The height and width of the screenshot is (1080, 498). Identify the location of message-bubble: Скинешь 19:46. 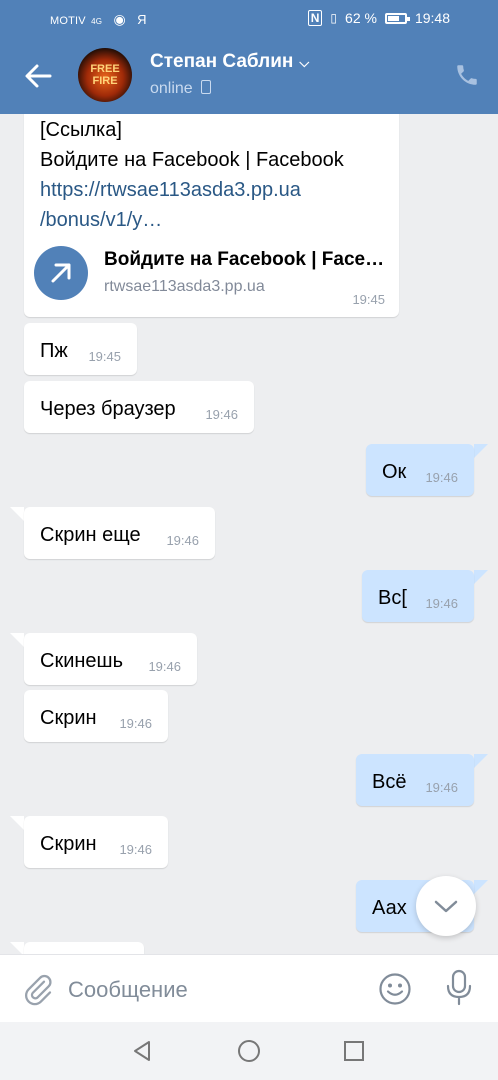
(110, 659).